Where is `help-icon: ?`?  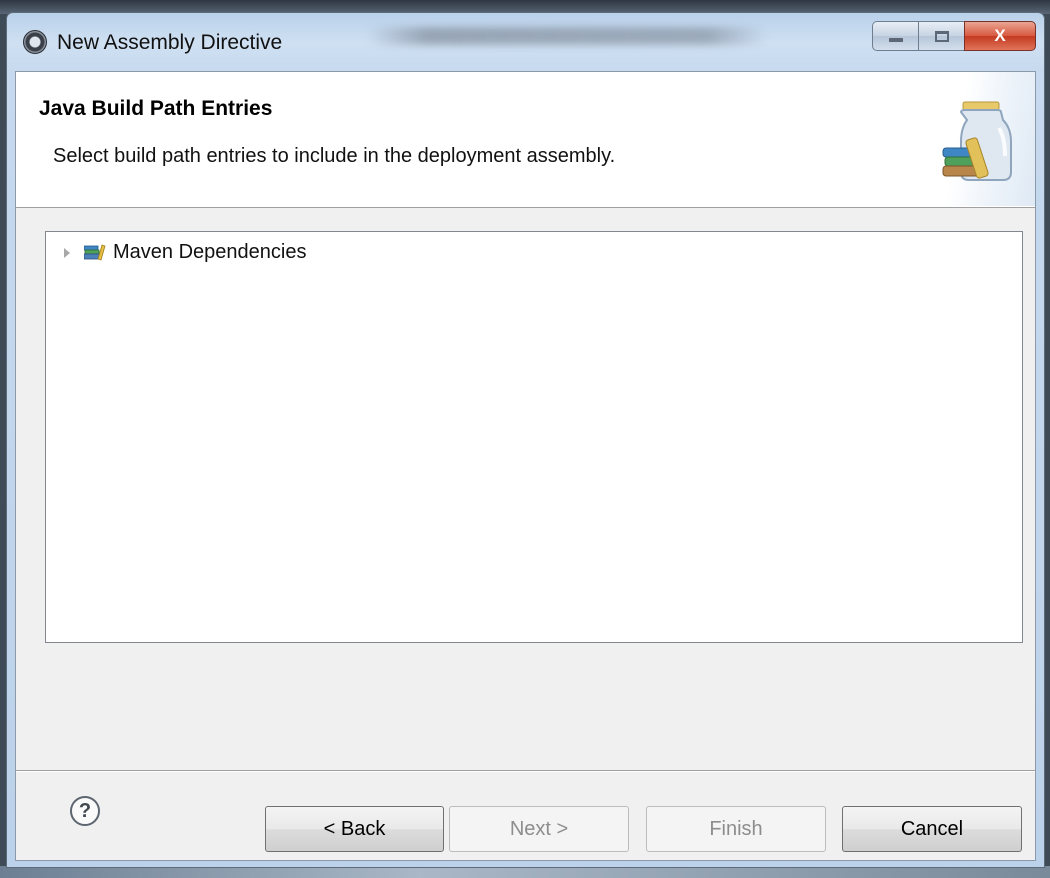
help-icon: ? is located at coordinates (85, 810).